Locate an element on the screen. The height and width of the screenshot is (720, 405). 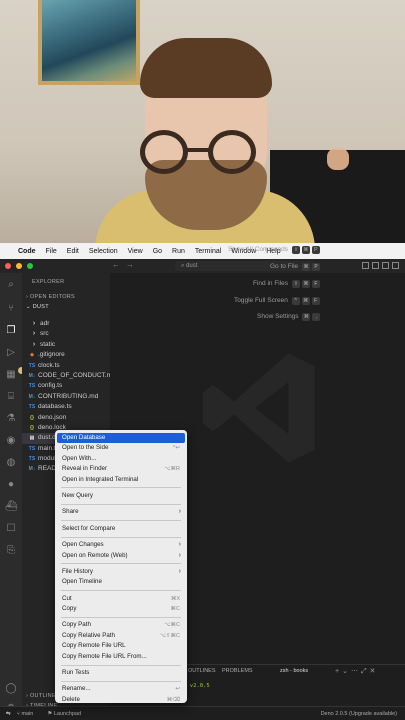
file-tree-item-static: › static is located at coordinates (66, 345).